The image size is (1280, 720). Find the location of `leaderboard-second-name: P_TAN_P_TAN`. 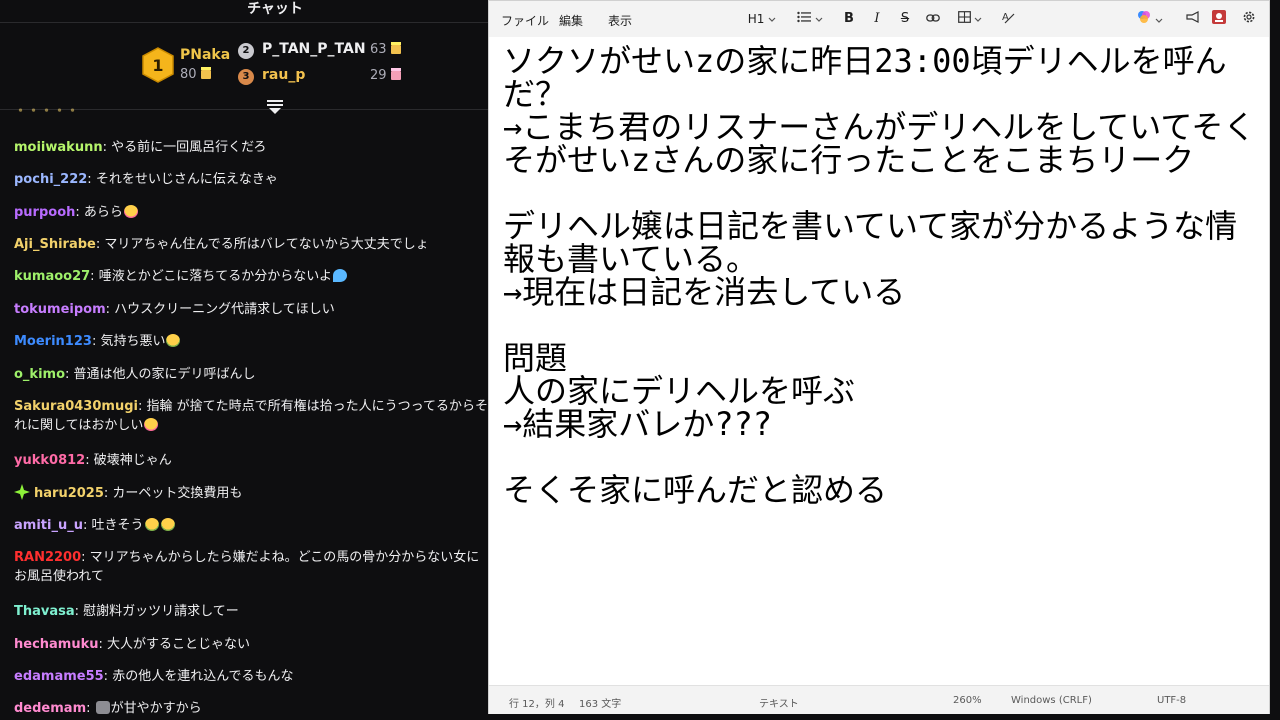

leaderboard-second-name: P_TAN_P_TAN is located at coordinates (314, 49).